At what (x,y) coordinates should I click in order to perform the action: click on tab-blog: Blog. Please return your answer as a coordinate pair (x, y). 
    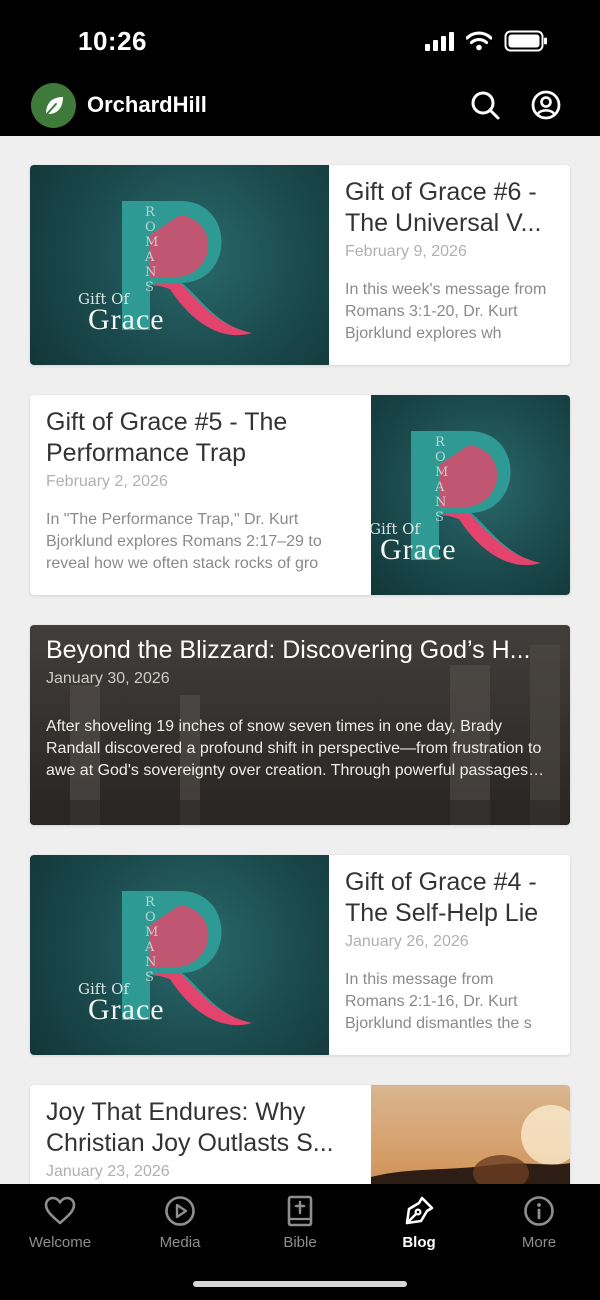
    Looking at the image, I should click on (419, 1222).